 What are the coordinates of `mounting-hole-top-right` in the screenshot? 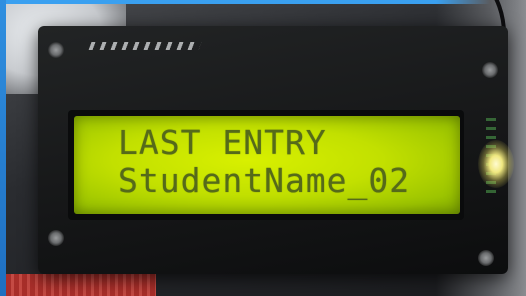 It's located at (490, 70).